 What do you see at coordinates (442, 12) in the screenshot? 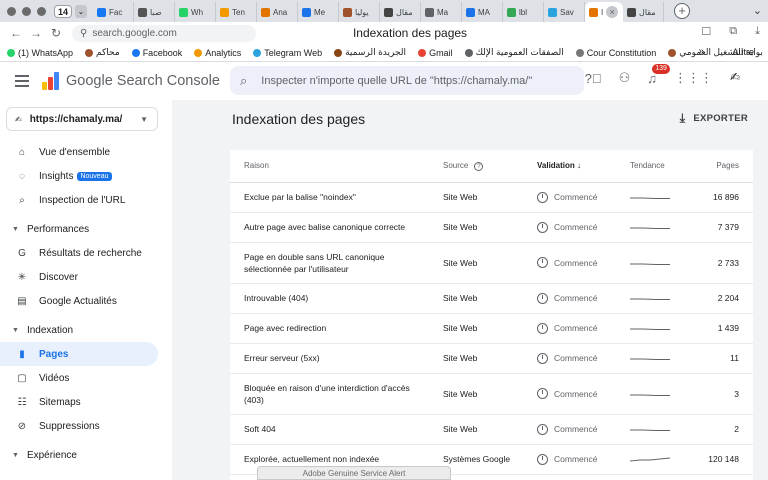
I see `browser-tab: Ma` at bounding box center [442, 12].